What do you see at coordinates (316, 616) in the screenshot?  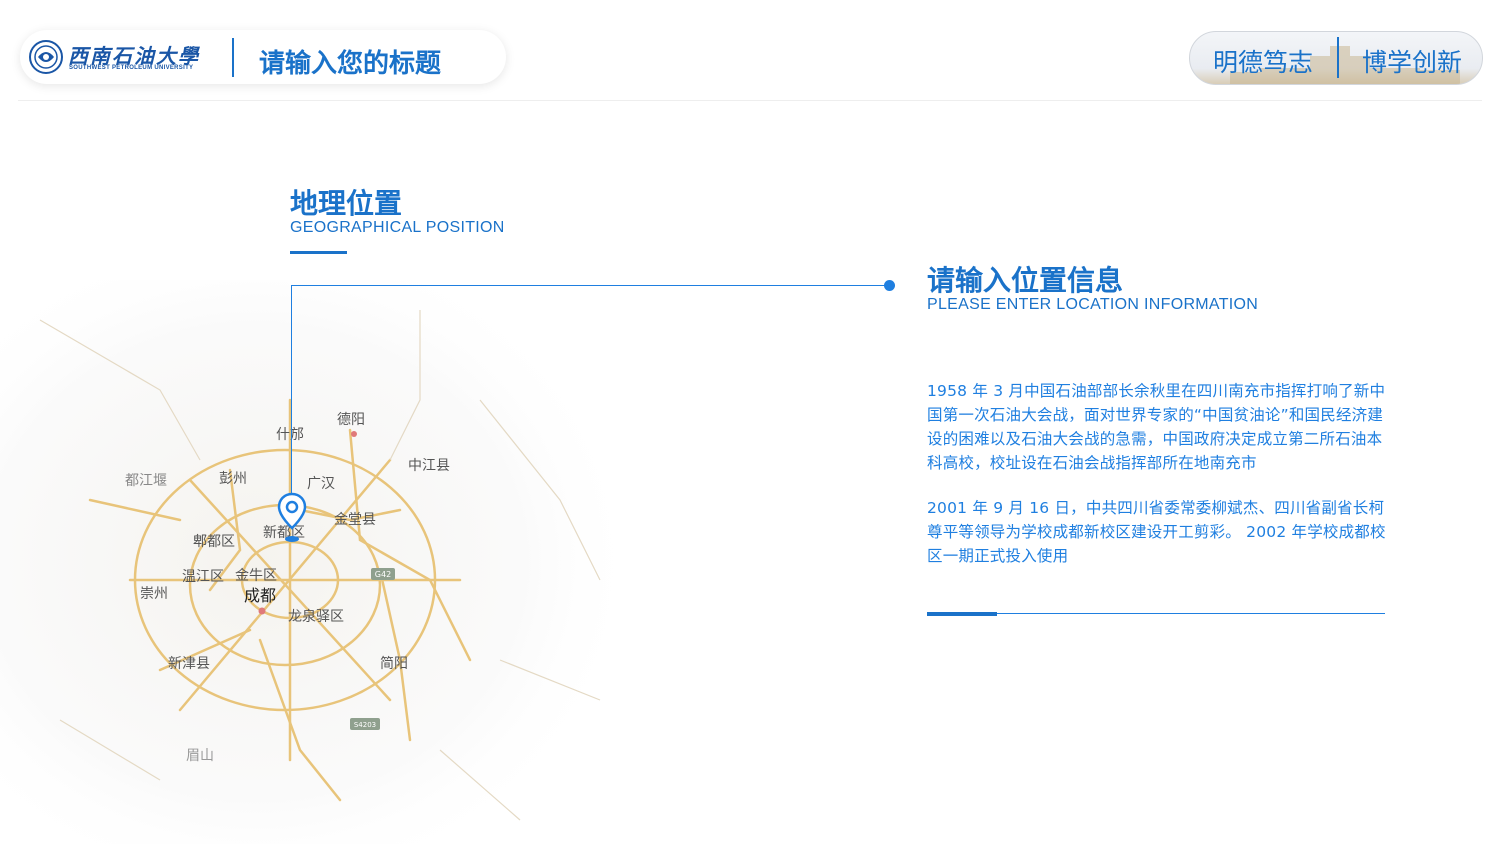 I see `map-label-longquanyi: 龙泉驿区` at bounding box center [316, 616].